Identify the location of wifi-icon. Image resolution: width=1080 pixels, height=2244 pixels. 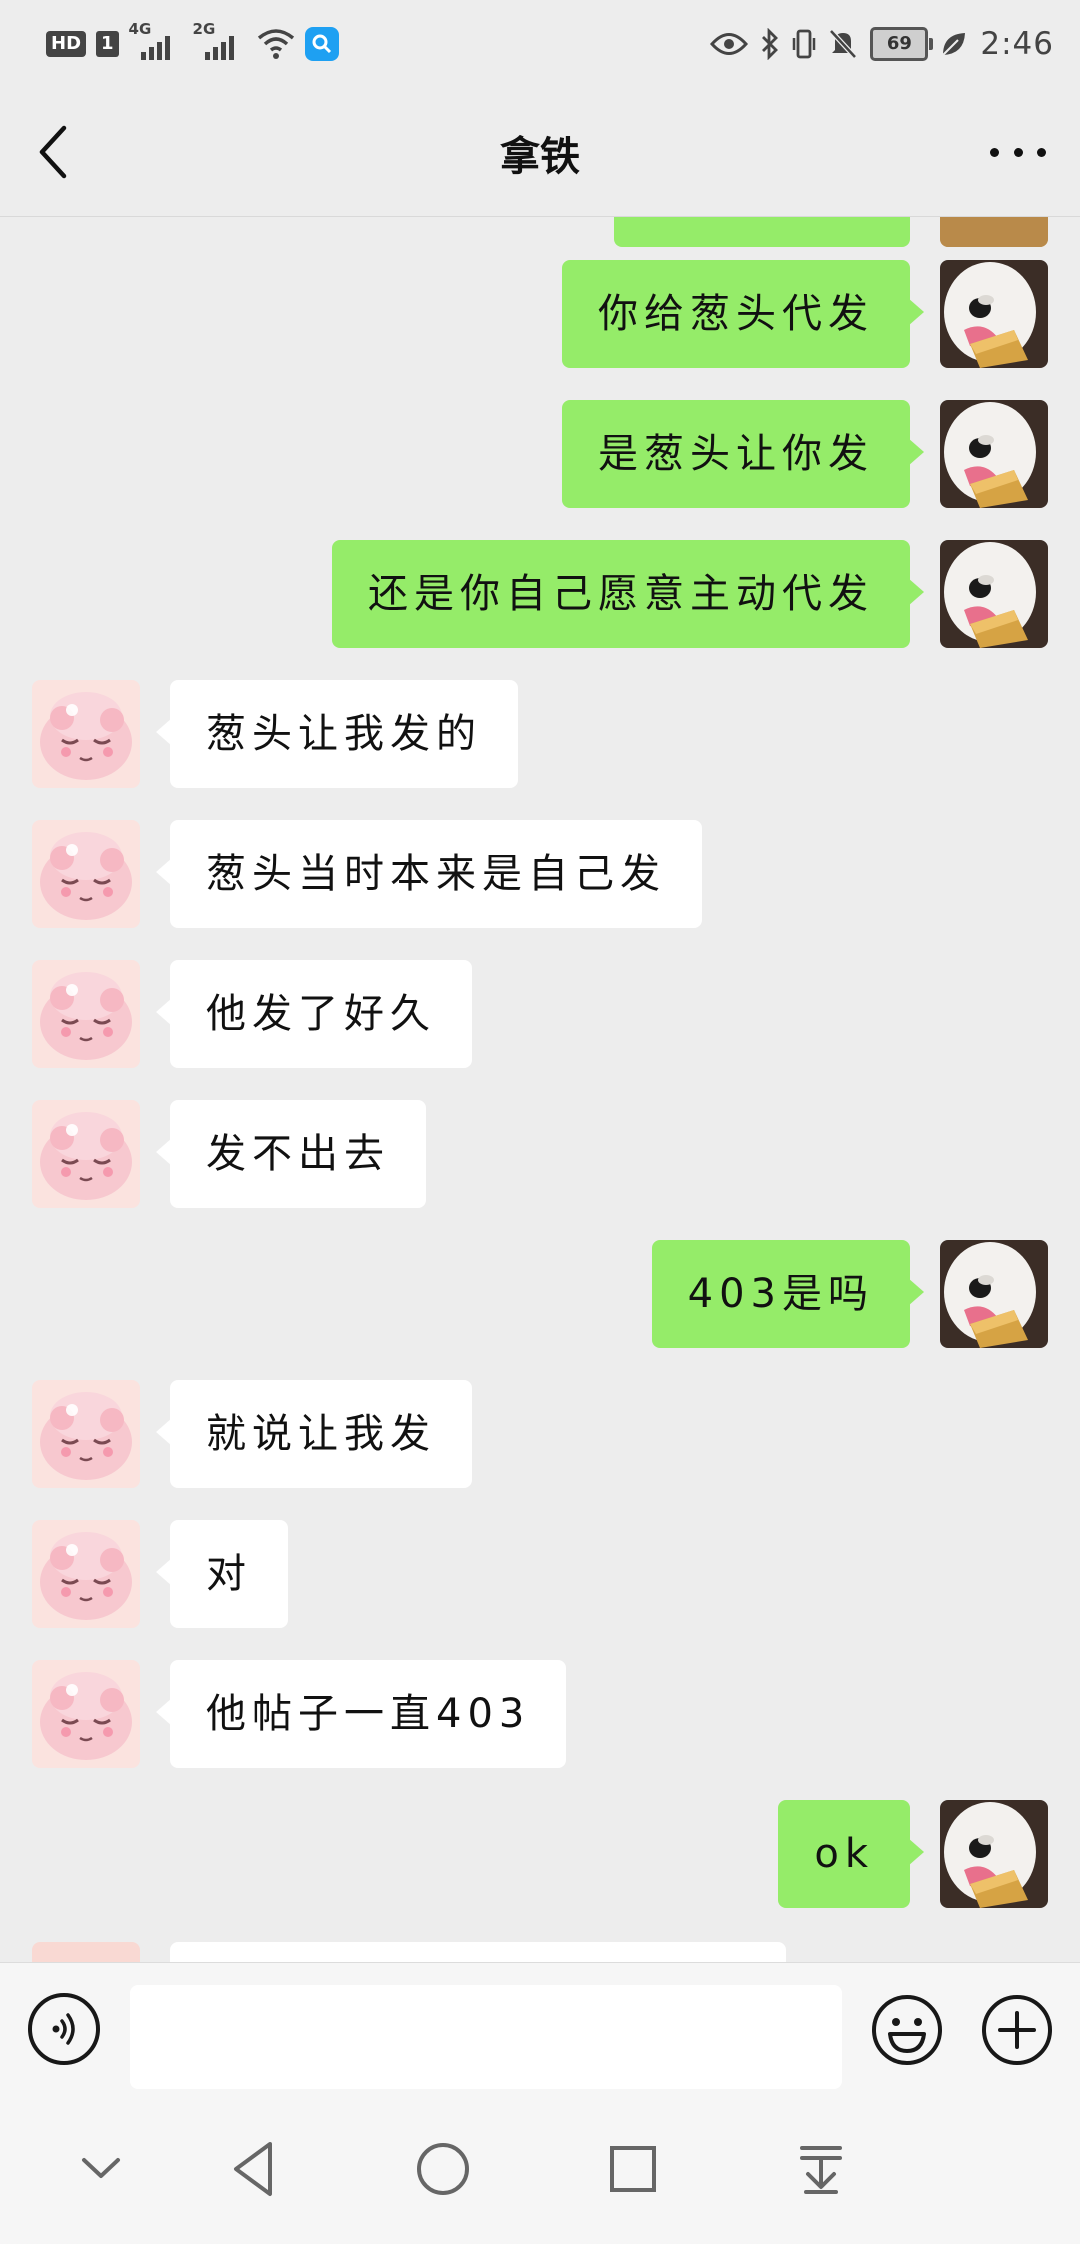
(275, 44).